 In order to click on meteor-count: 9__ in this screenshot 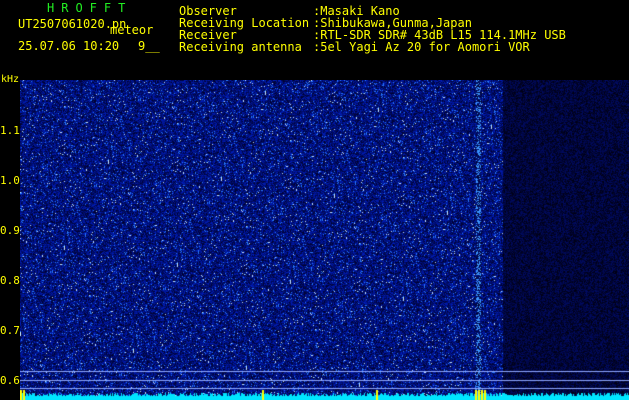, I will do `click(149, 46)`.